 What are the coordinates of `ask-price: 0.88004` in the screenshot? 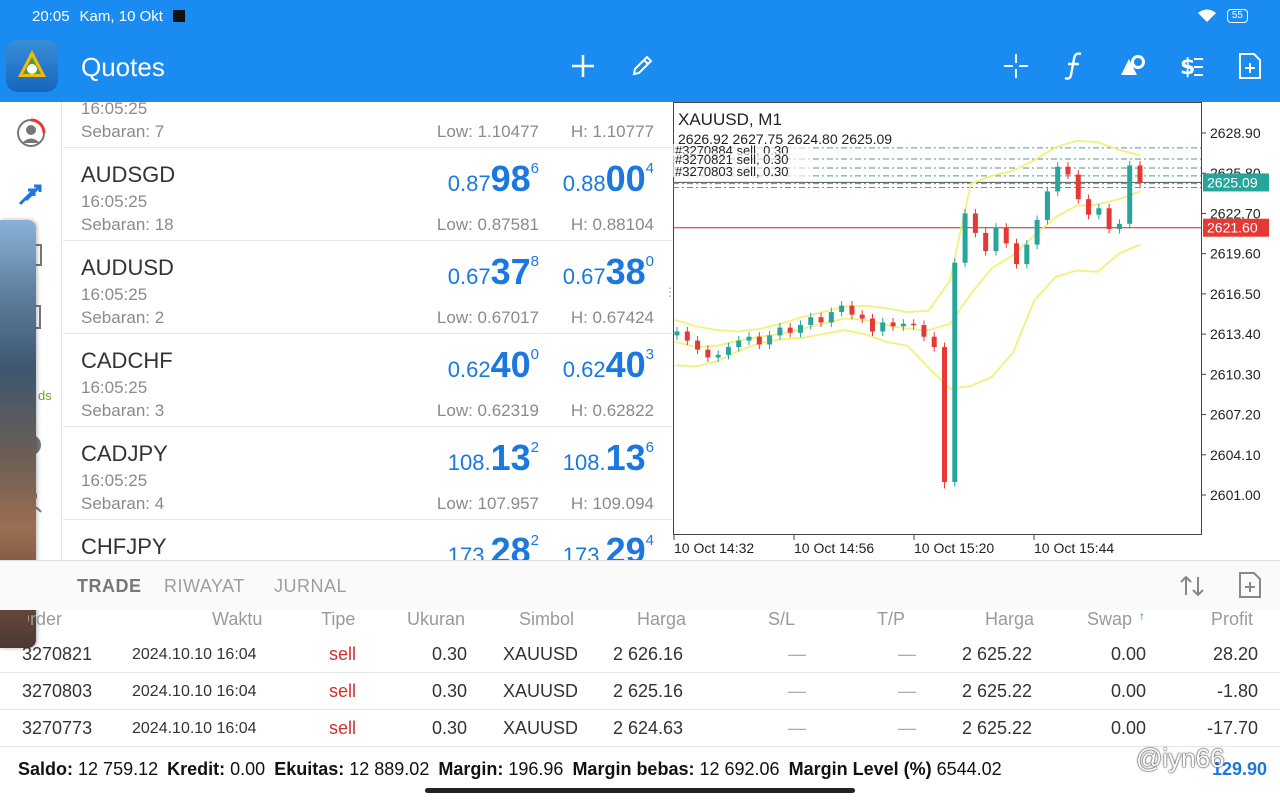 It's located at (608, 179).